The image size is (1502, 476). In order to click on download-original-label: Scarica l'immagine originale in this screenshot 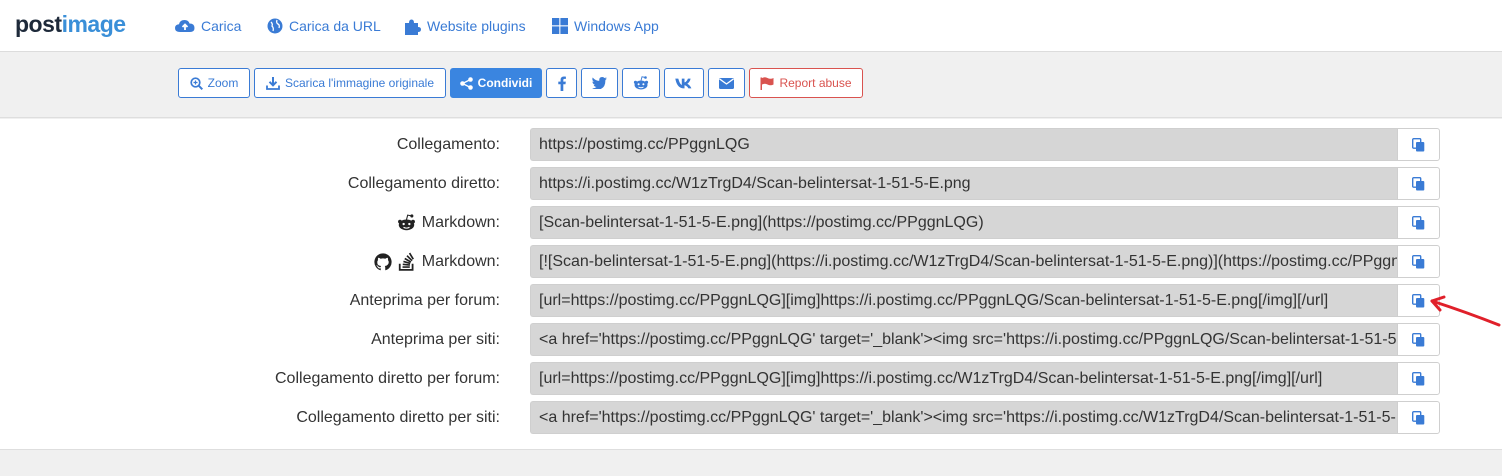, I will do `click(359, 83)`.